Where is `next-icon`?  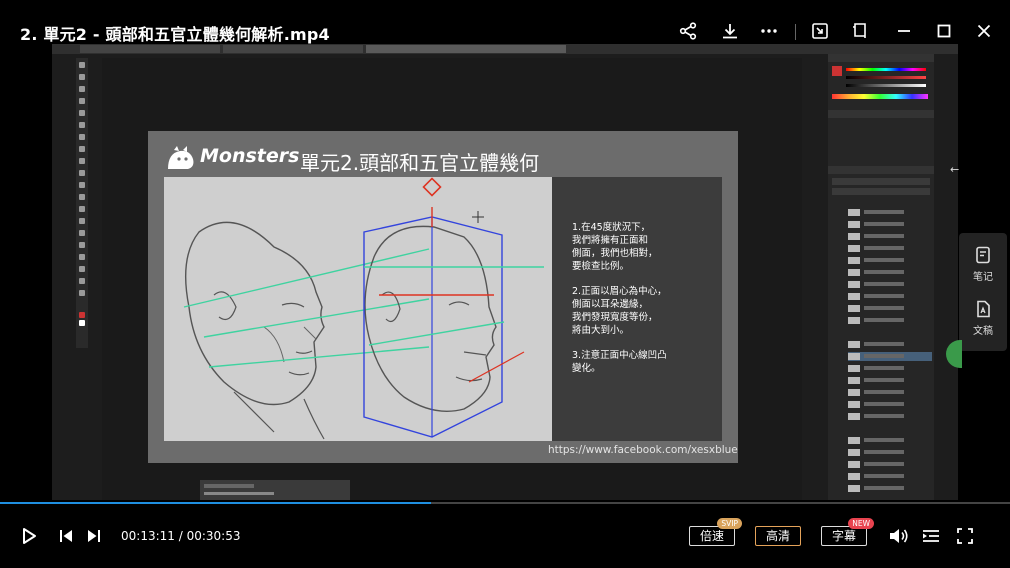
next-icon is located at coordinates (94, 536).